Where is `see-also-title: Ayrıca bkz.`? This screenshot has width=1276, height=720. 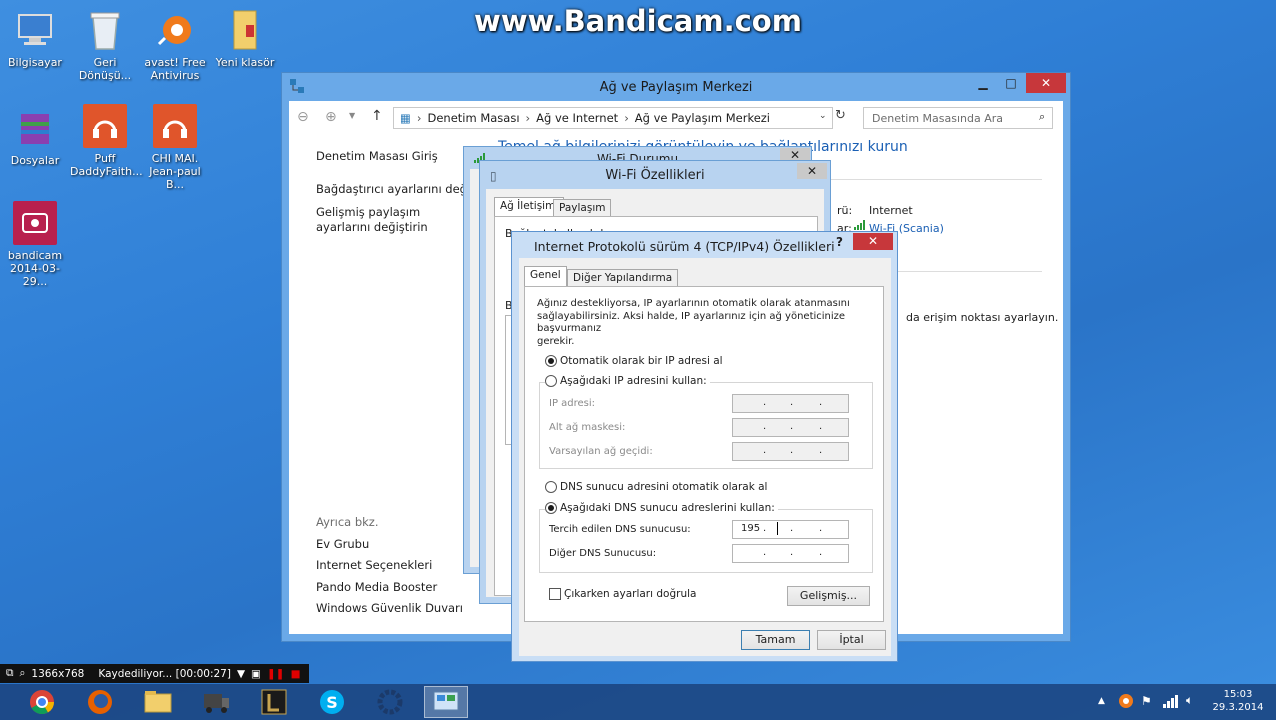
see-also-title: Ayrıca bkz. is located at coordinates (347, 522).